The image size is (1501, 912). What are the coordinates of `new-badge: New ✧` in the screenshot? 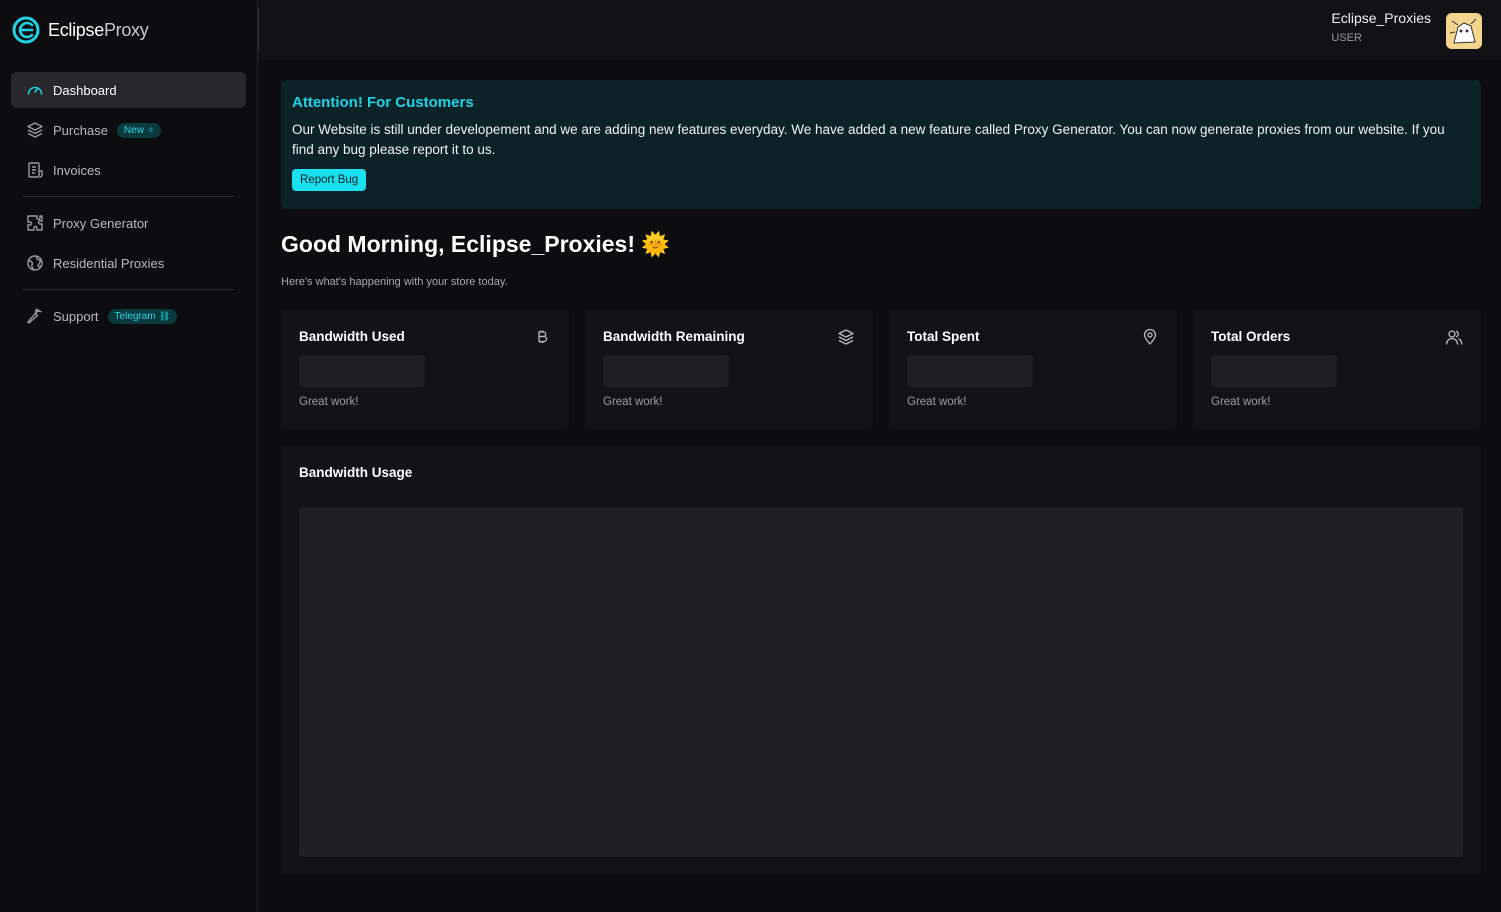 It's located at (139, 130).